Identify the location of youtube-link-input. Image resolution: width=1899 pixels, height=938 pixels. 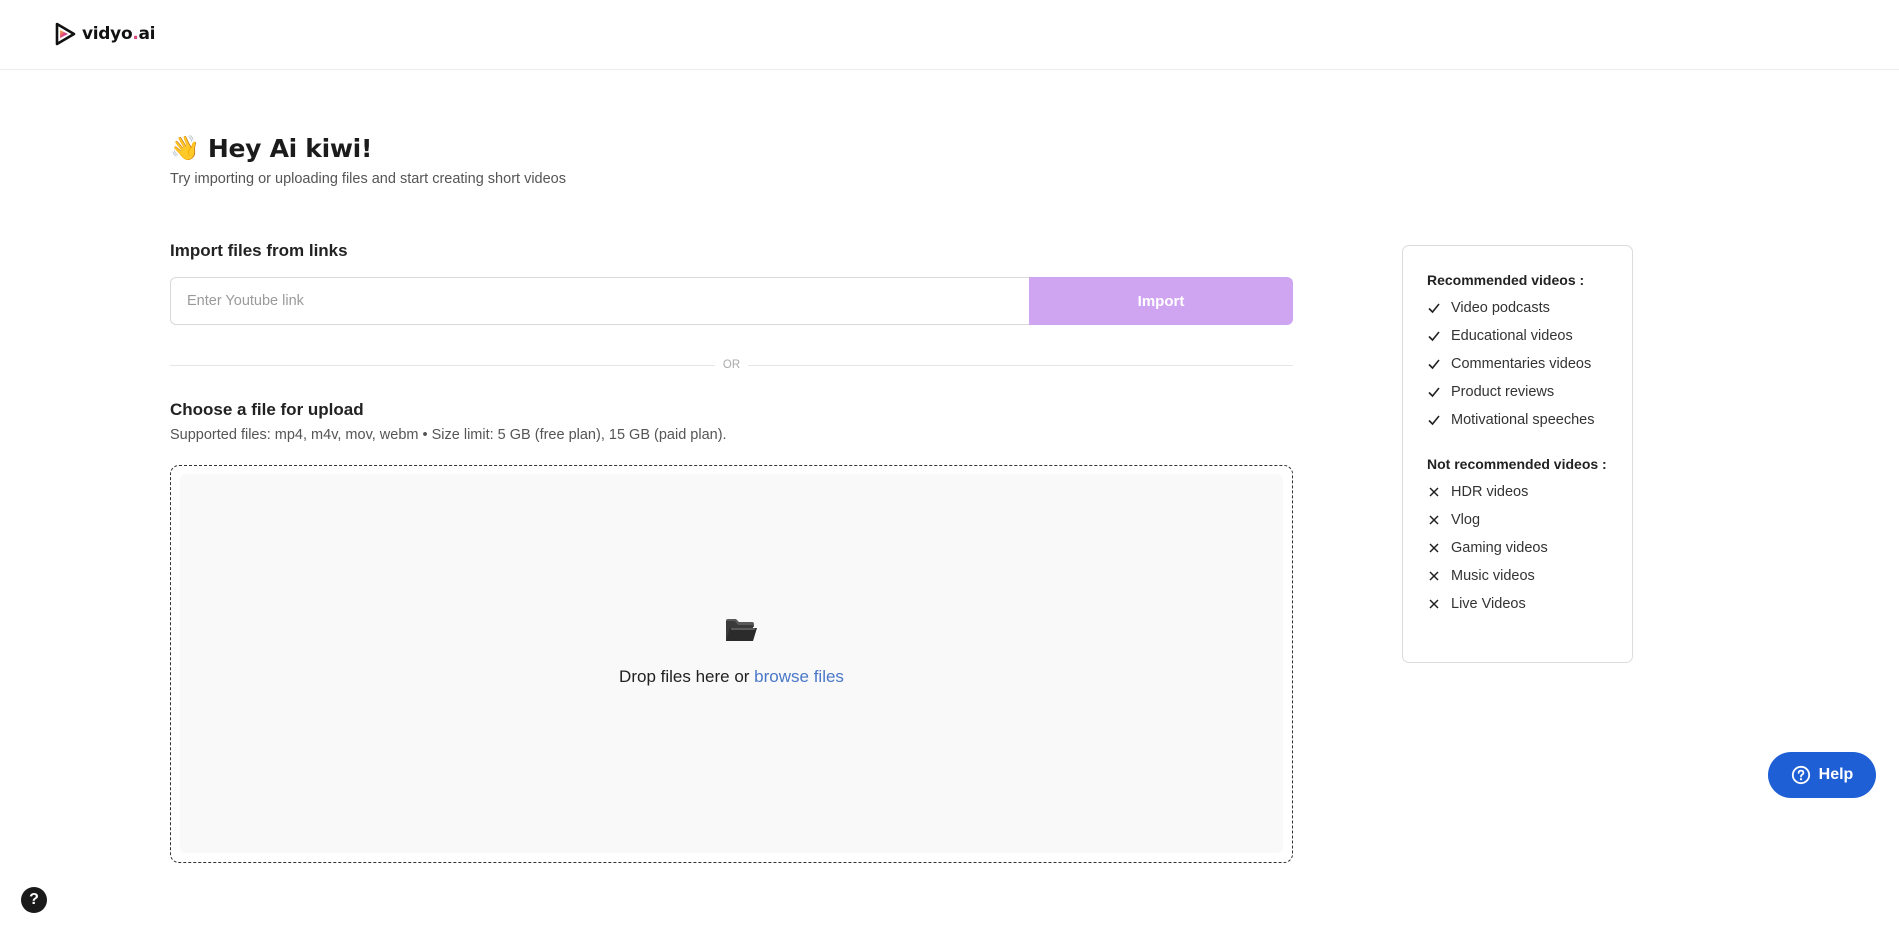
(599, 301).